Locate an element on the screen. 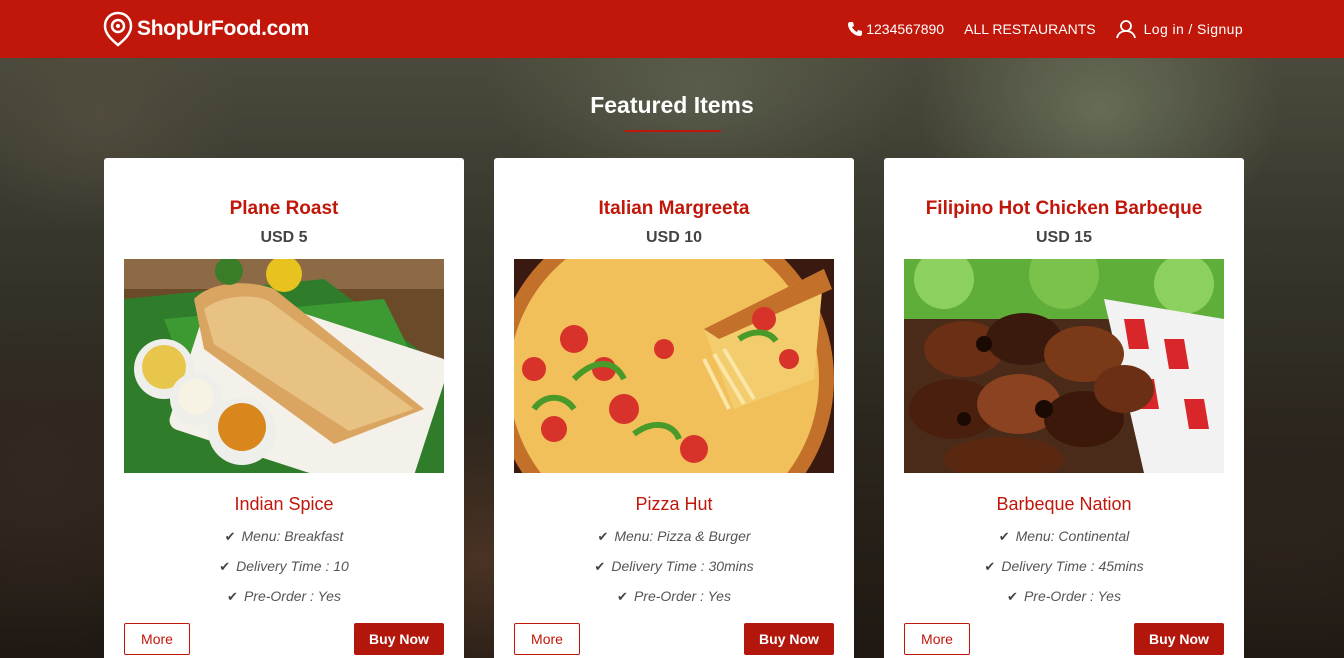  feature-text: Menu: Pizza & Burger is located at coordinates (682, 536).